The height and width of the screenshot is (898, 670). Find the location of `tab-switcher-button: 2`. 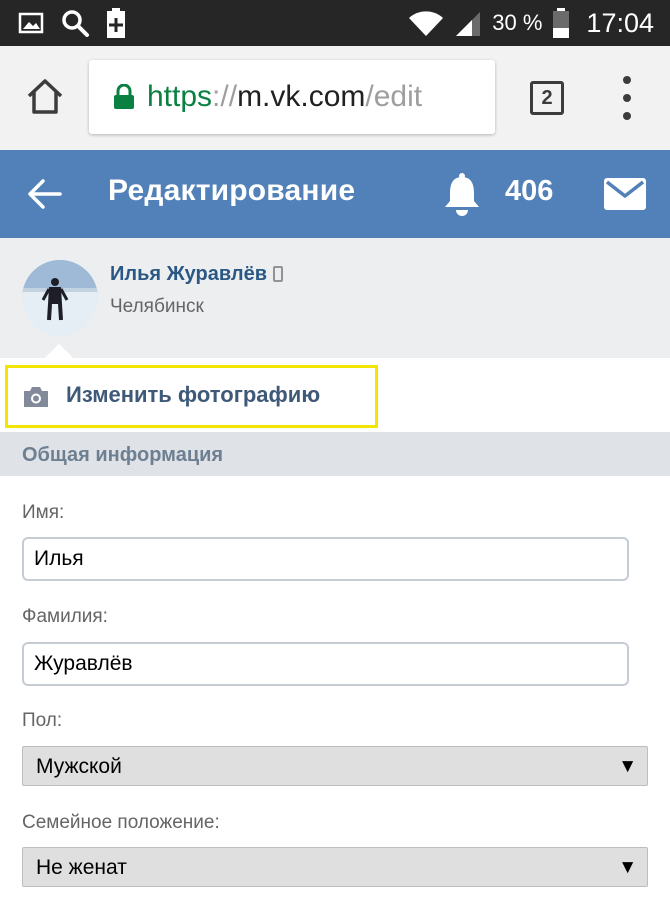

tab-switcher-button: 2 is located at coordinates (547, 98).